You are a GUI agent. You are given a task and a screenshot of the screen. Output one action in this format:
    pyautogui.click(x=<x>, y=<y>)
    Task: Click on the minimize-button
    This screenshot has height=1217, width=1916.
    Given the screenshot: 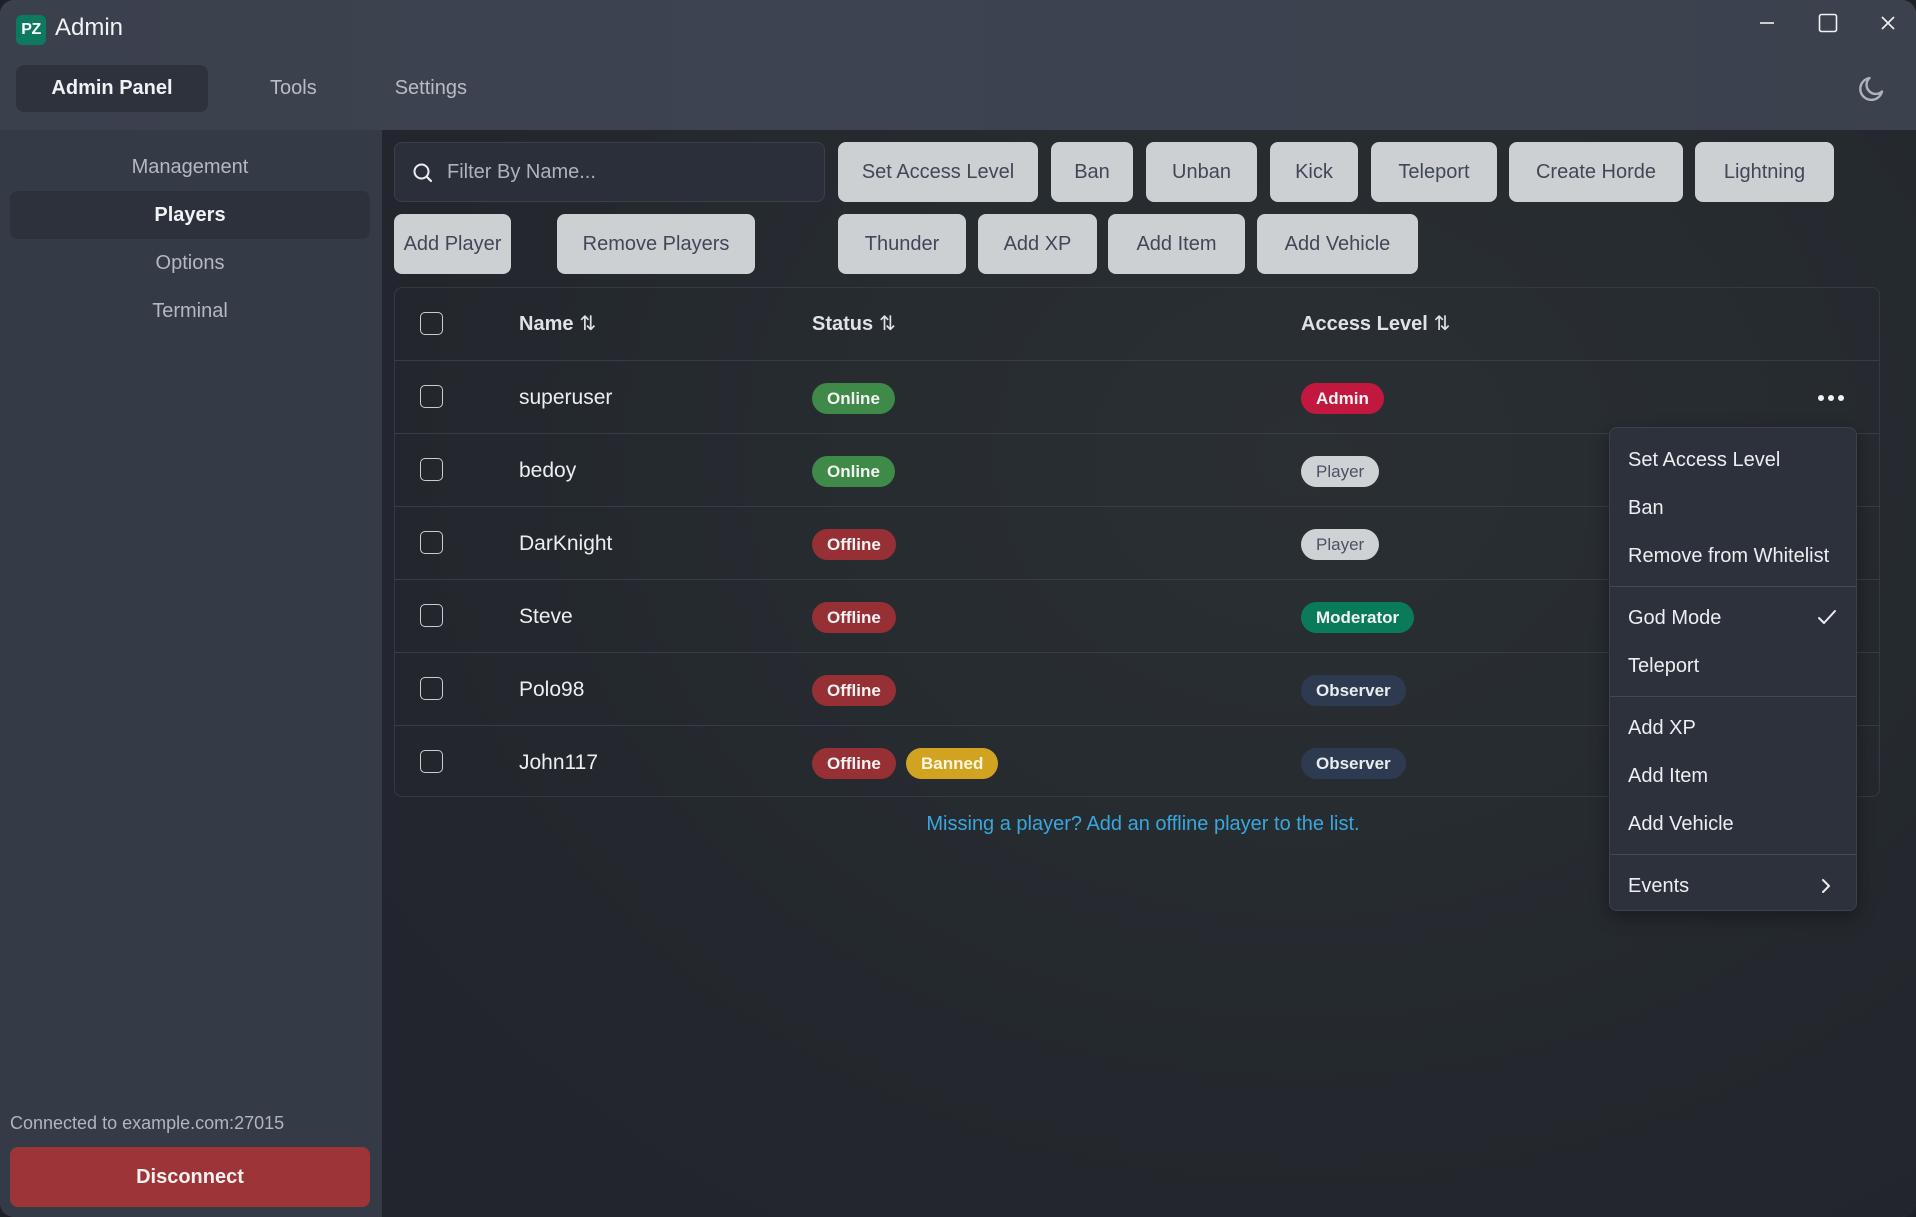 What is the action you would take?
    pyautogui.click(x=1767, y=23)
    